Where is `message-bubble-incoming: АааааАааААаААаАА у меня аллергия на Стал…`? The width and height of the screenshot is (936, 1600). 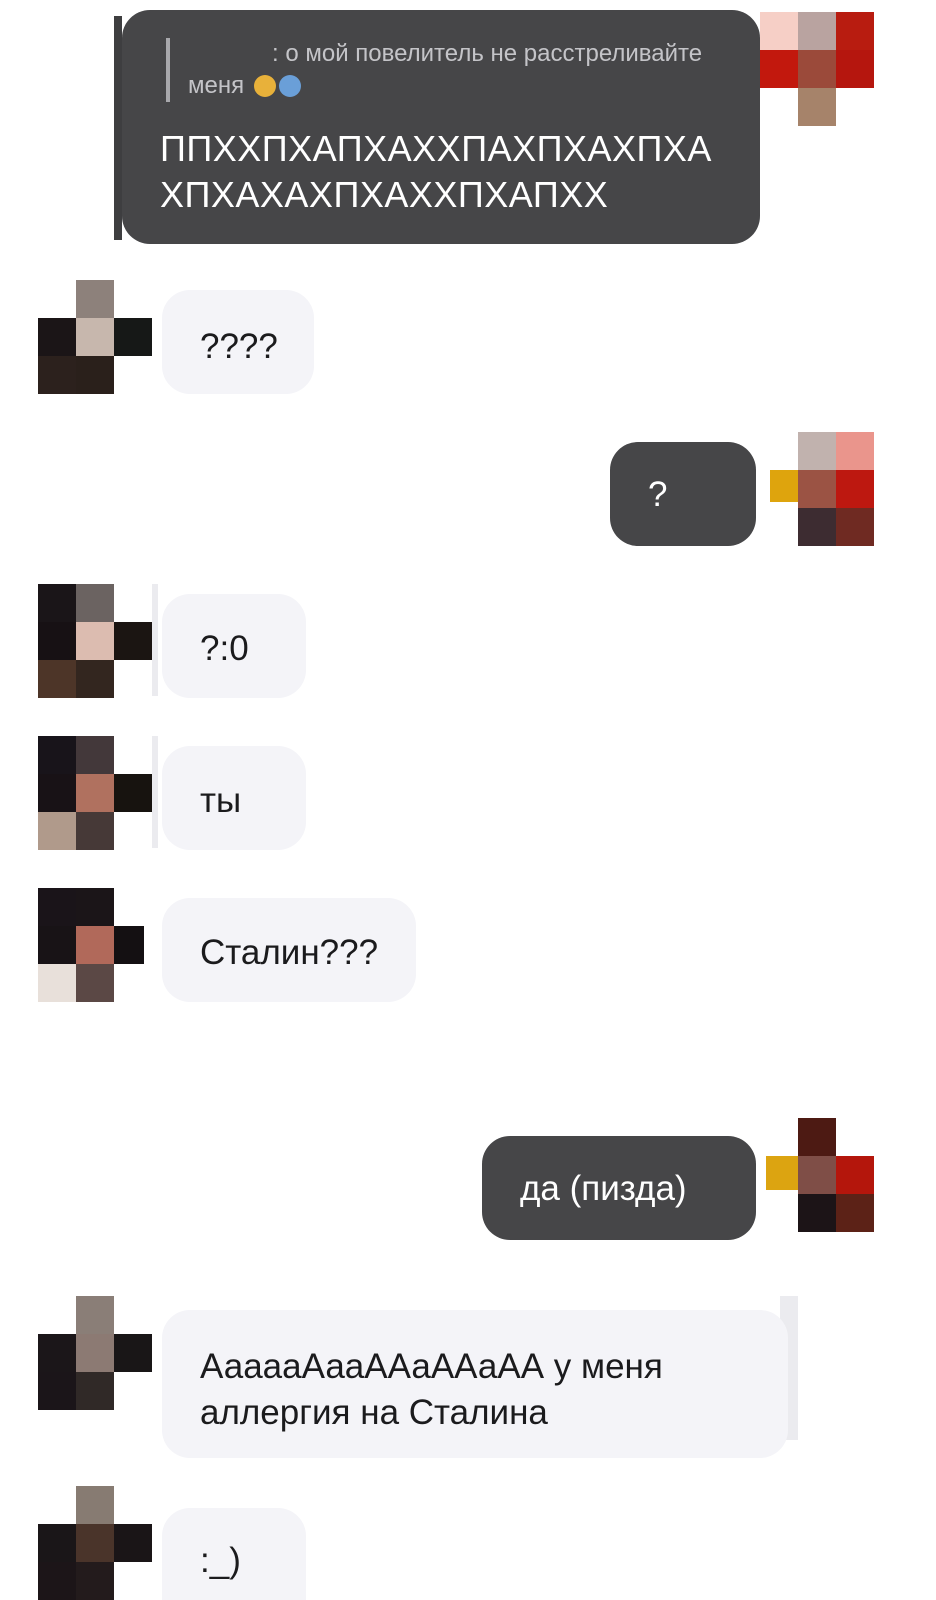
message-bubble-incoming: АааааАааААаААаАА у меня аллергия на Стал… is located at coordinates (475, 1384).